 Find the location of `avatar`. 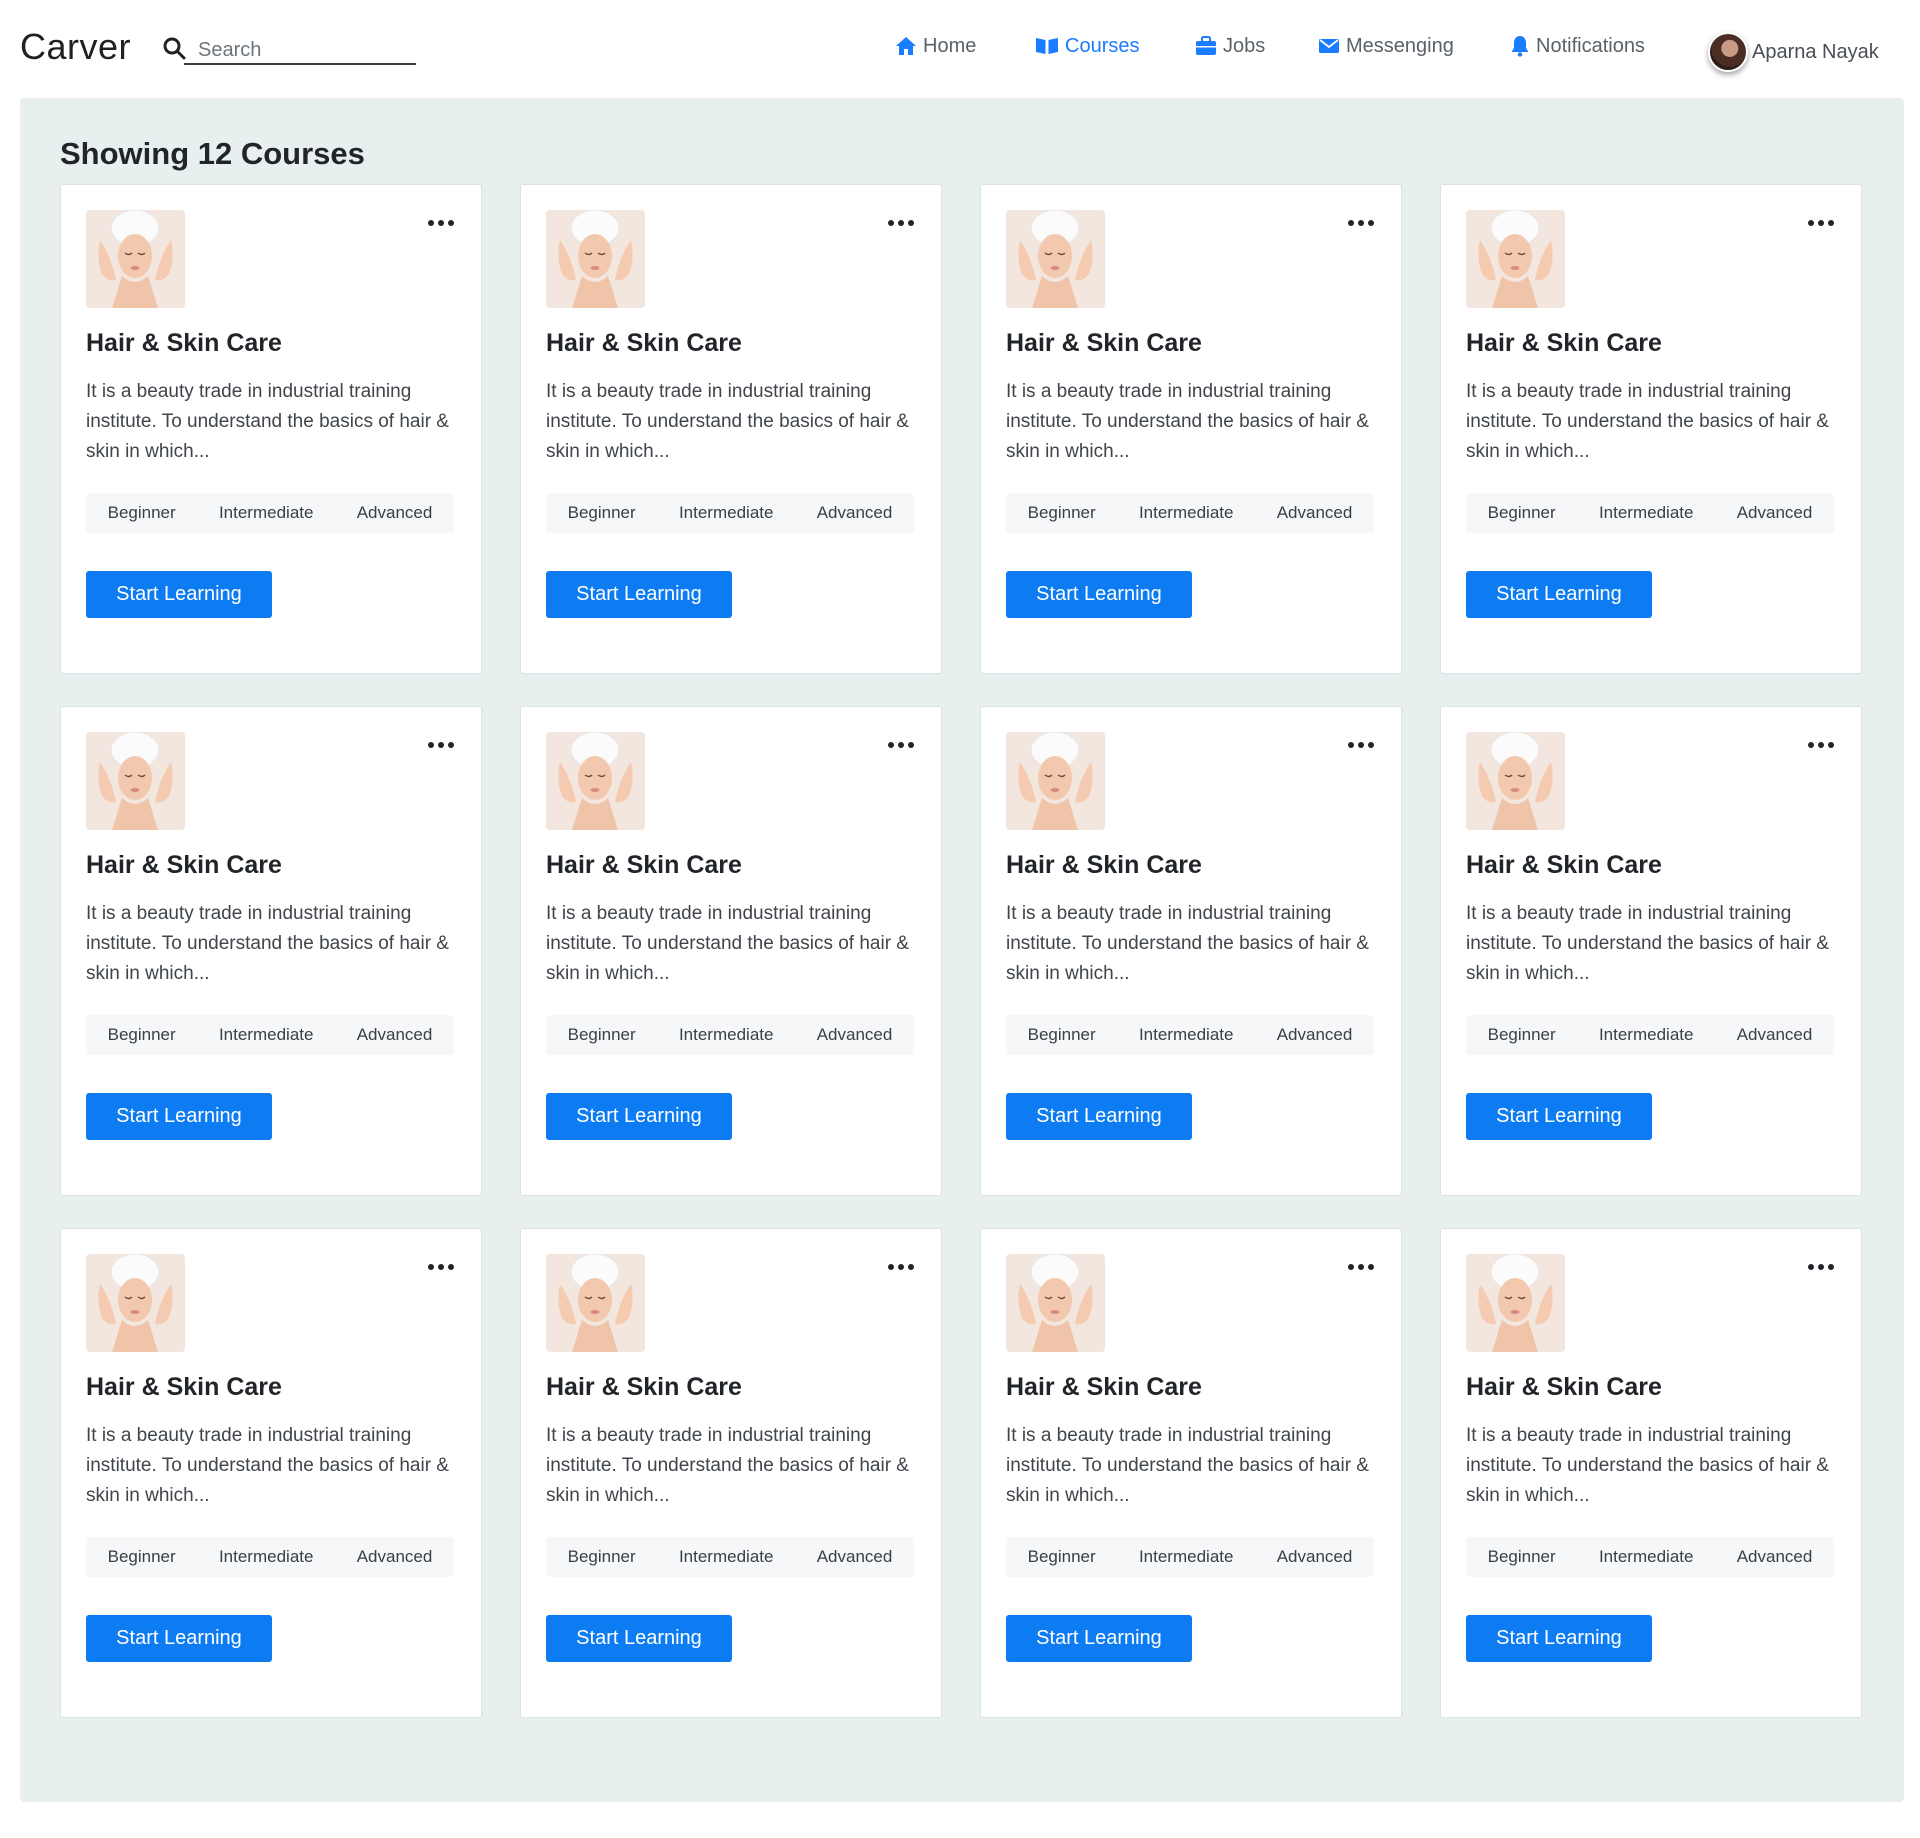

avatar is located at coordinates (1728, 52).